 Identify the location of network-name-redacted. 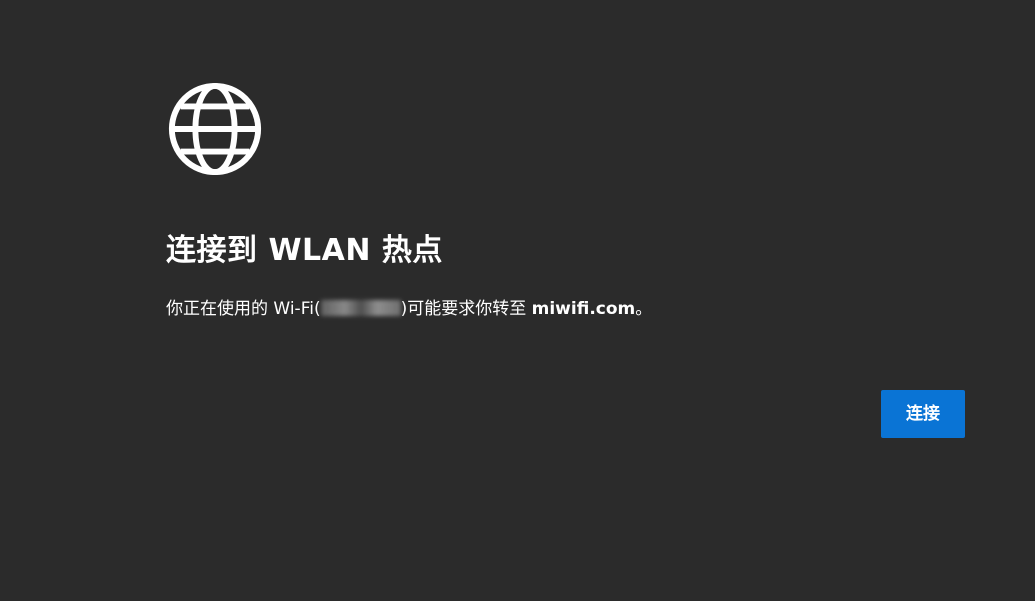
(360, 309).